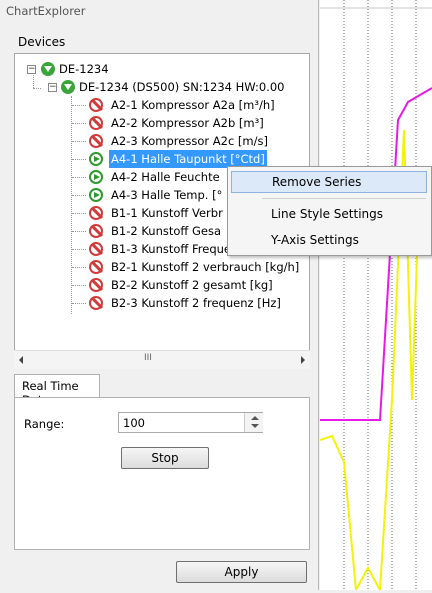 The width and height of the screenshot is (432, 593). Describe the element at coordinates (196, 303) in the screenshot. I see `channel-label: B2-3 Kunstoff 2 frequenz [Hz]` at that location.